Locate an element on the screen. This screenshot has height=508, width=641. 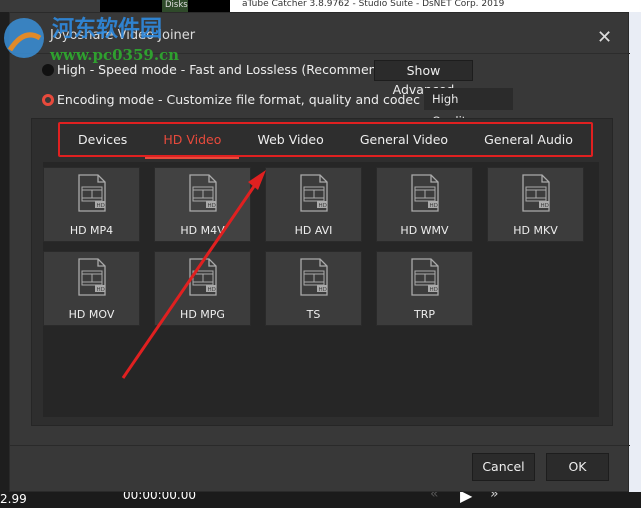
svg-text: www.pc0359.cn is located at coordinates (114, 54).